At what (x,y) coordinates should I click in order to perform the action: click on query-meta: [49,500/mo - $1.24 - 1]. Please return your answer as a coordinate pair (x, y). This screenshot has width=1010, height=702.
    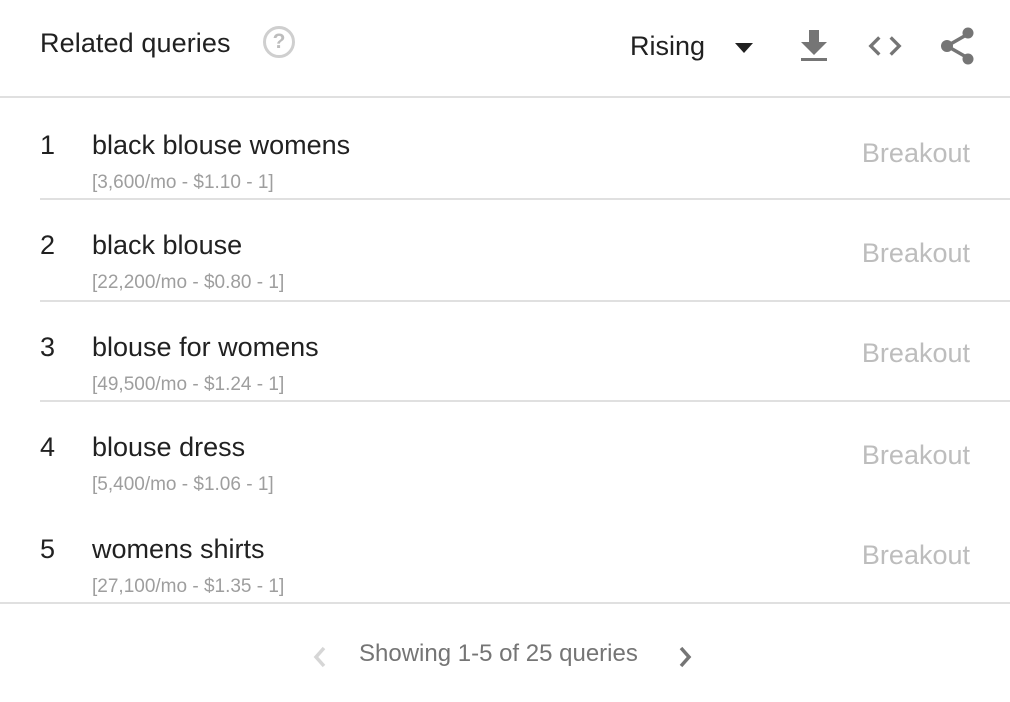
    Looking at the image, I should click on (188, 384).